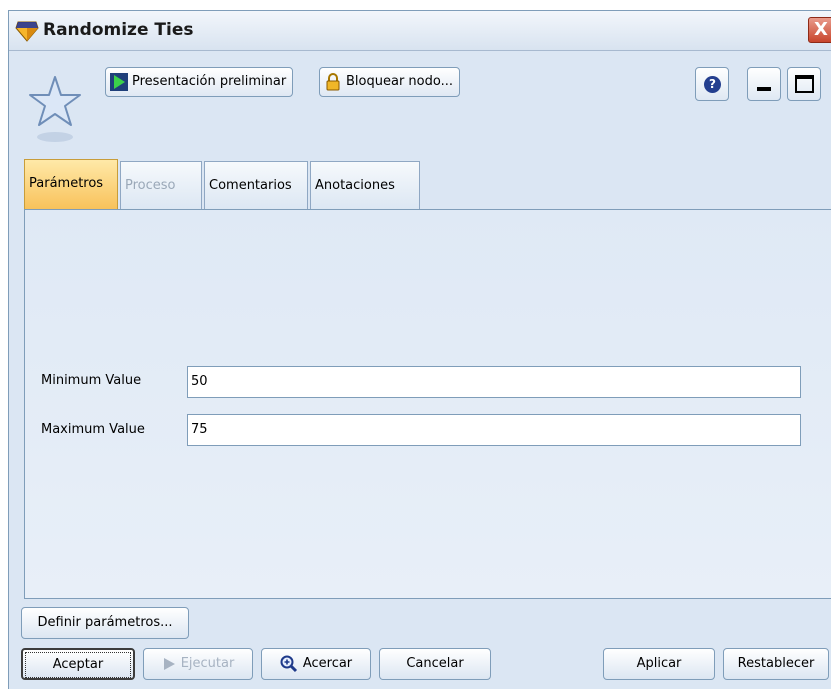 Image resolution: width=831 pixels, height=689 pixels. What do you see at coordinates (118, 30) in the screenshot?
I see `window-title: Randomize Ties` at bounding box center [118, 30].